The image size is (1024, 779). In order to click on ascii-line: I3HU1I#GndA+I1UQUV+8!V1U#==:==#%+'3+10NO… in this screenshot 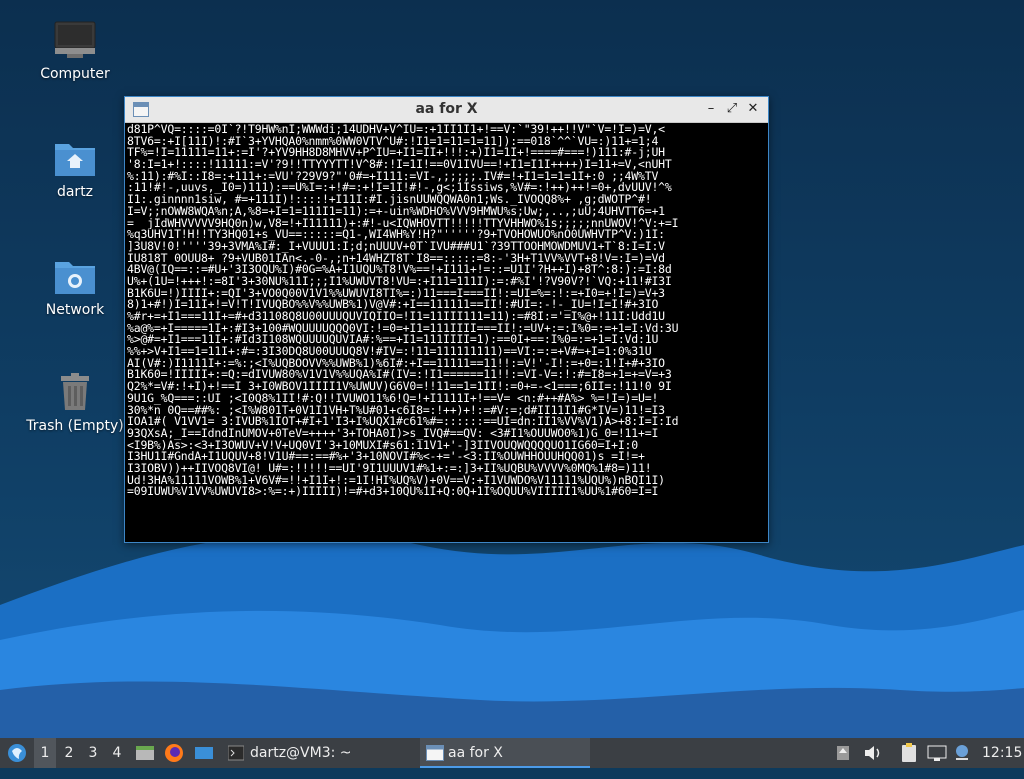, I will do `click(386, 457)`.